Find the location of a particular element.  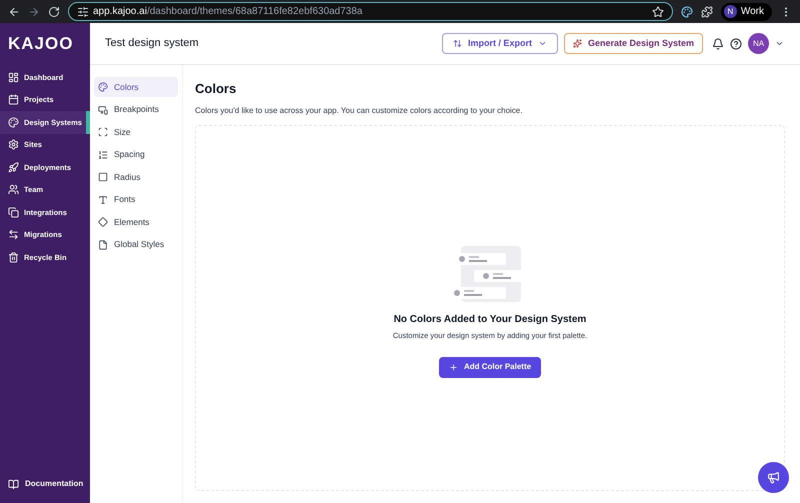

section-title: Colors is located at coordinates (216, 89).